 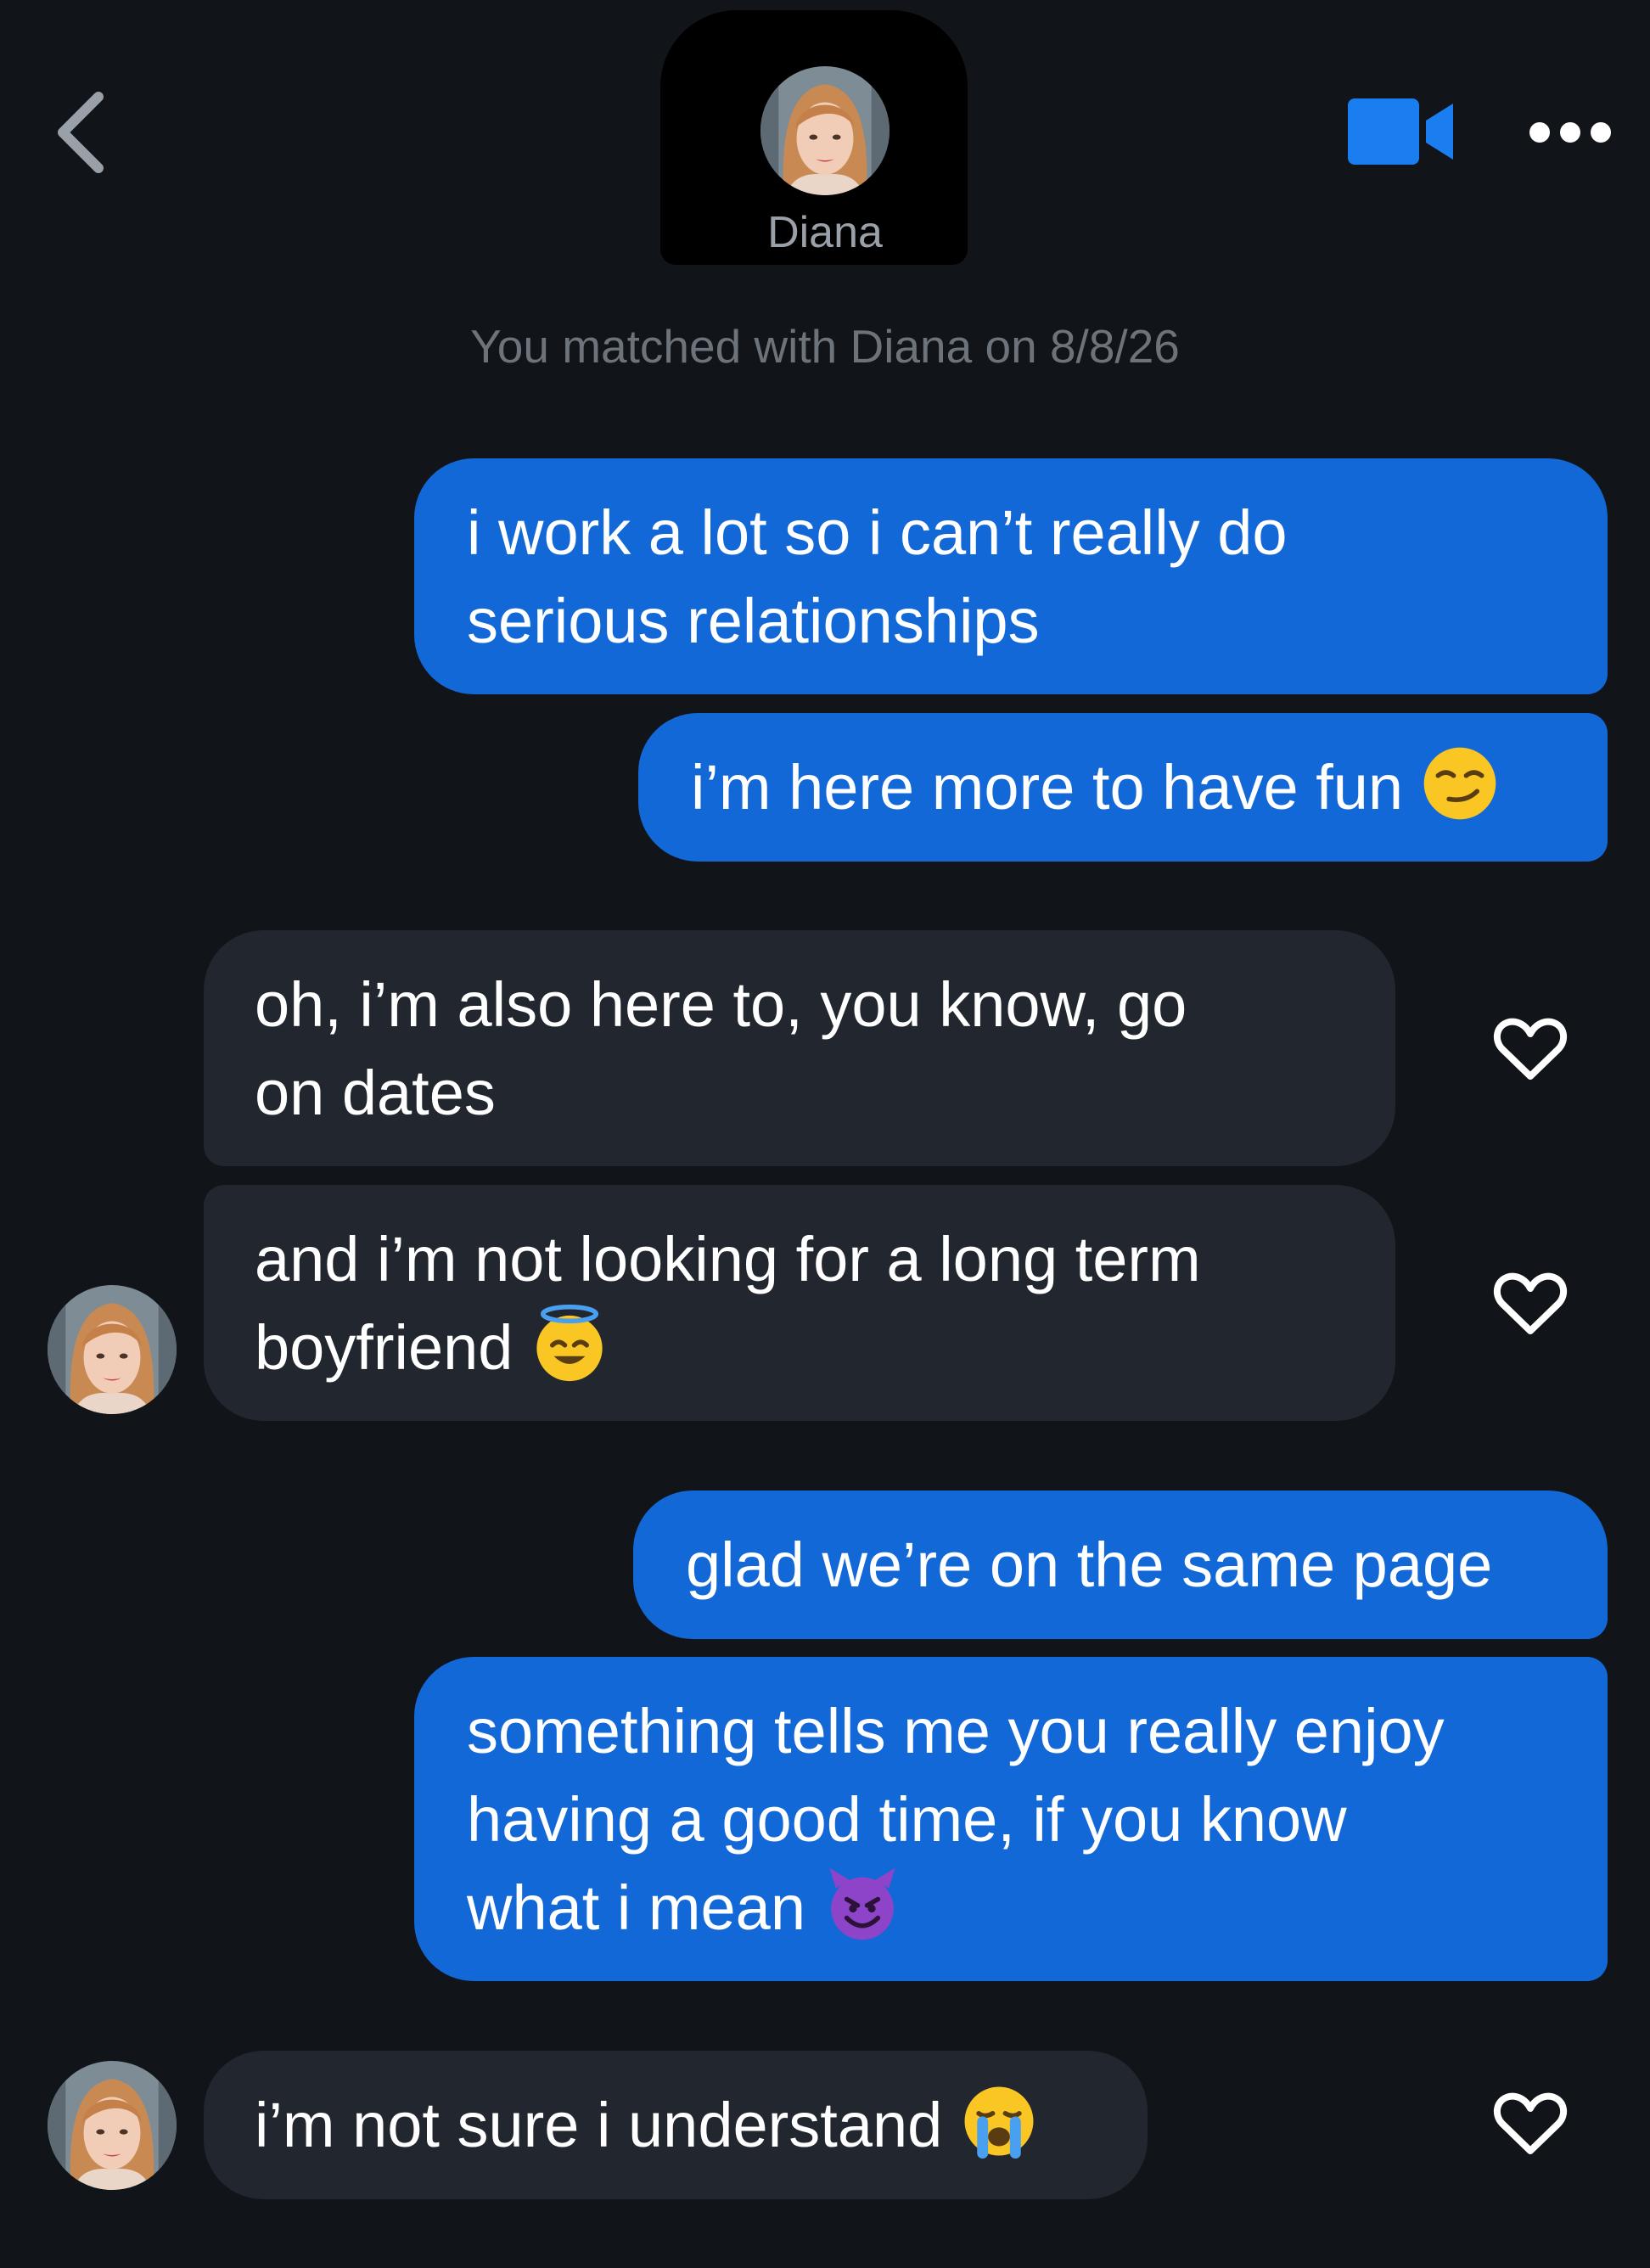 I want to click on message-line: i work a lot so i can’t really do, so click(x=878, y=532).